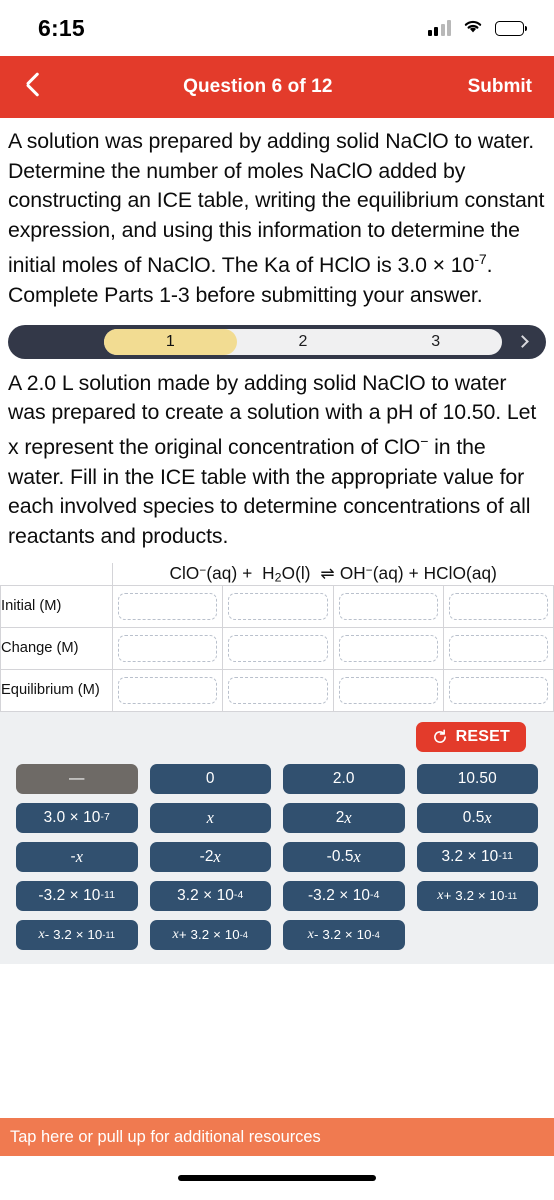 Image resolution: width=554 pixels, height=1200 pixels. I want to click on answer-tile-x-minus-3.2e-11: x - 3.2 × 10 -11, so click(77, 934).